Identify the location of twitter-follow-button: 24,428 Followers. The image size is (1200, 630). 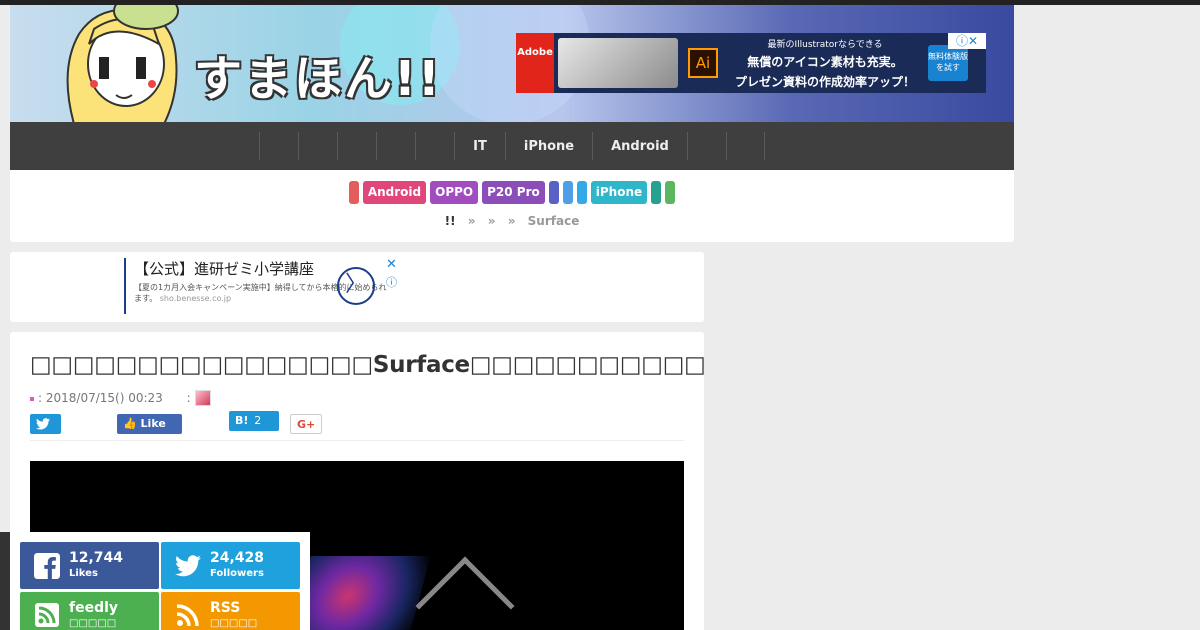
(230, 565).